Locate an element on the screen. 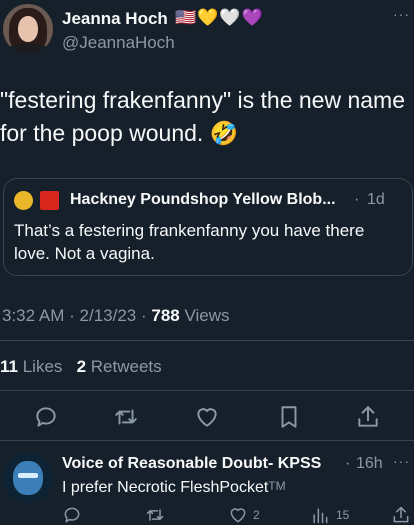 This screenshot has width=414, height=525. views-count: 788 is located at coordinates (165, 315).